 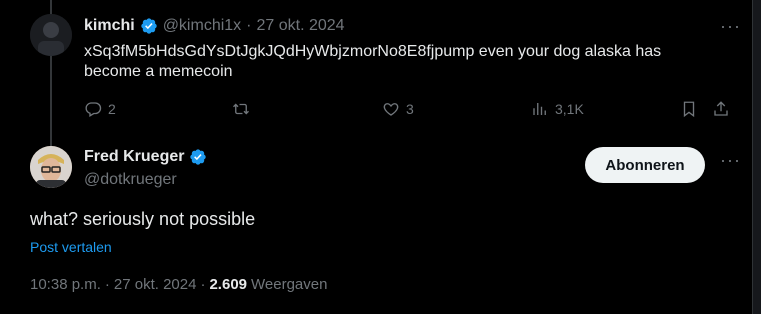 I want to click on author-name: Fred Krueger, so click(x=134, y=157).